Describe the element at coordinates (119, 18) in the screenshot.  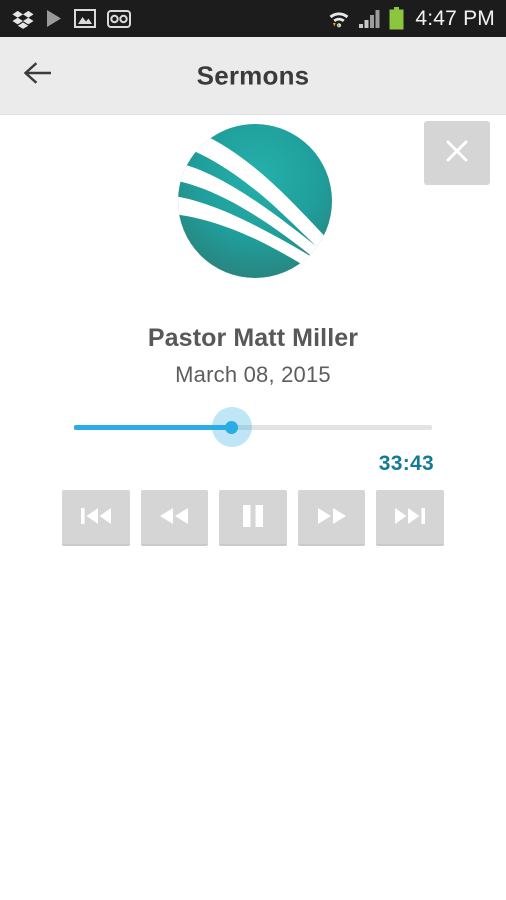
I see `voicemail-icon` at that location.